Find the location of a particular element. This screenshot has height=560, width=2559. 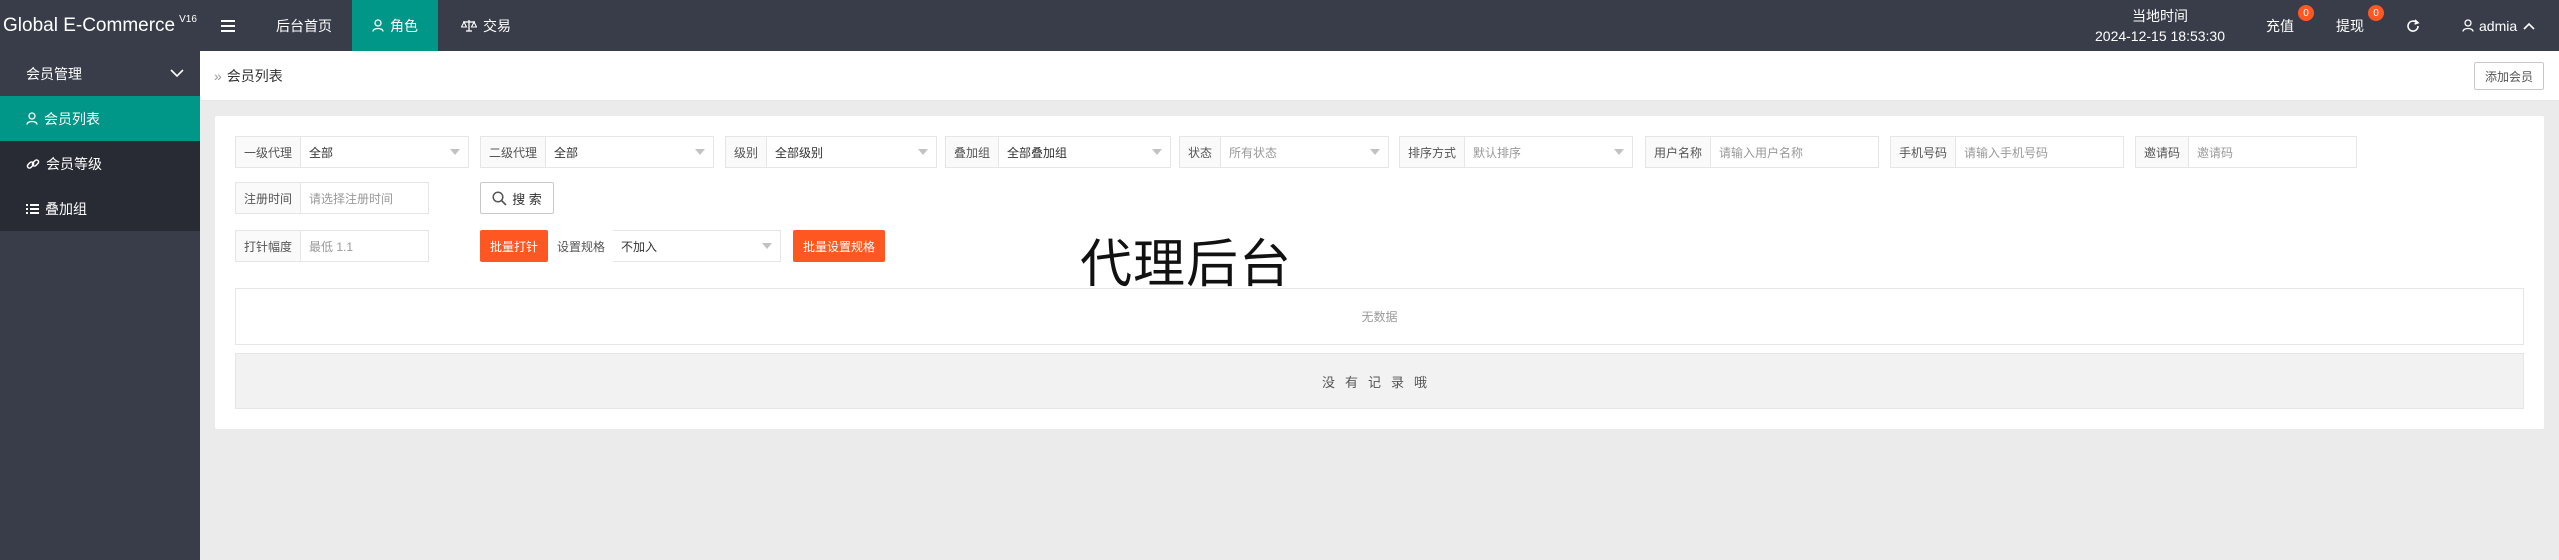

reg-time-field: 注册时间 请选择注册时间 is located at coordinates (332, 198).